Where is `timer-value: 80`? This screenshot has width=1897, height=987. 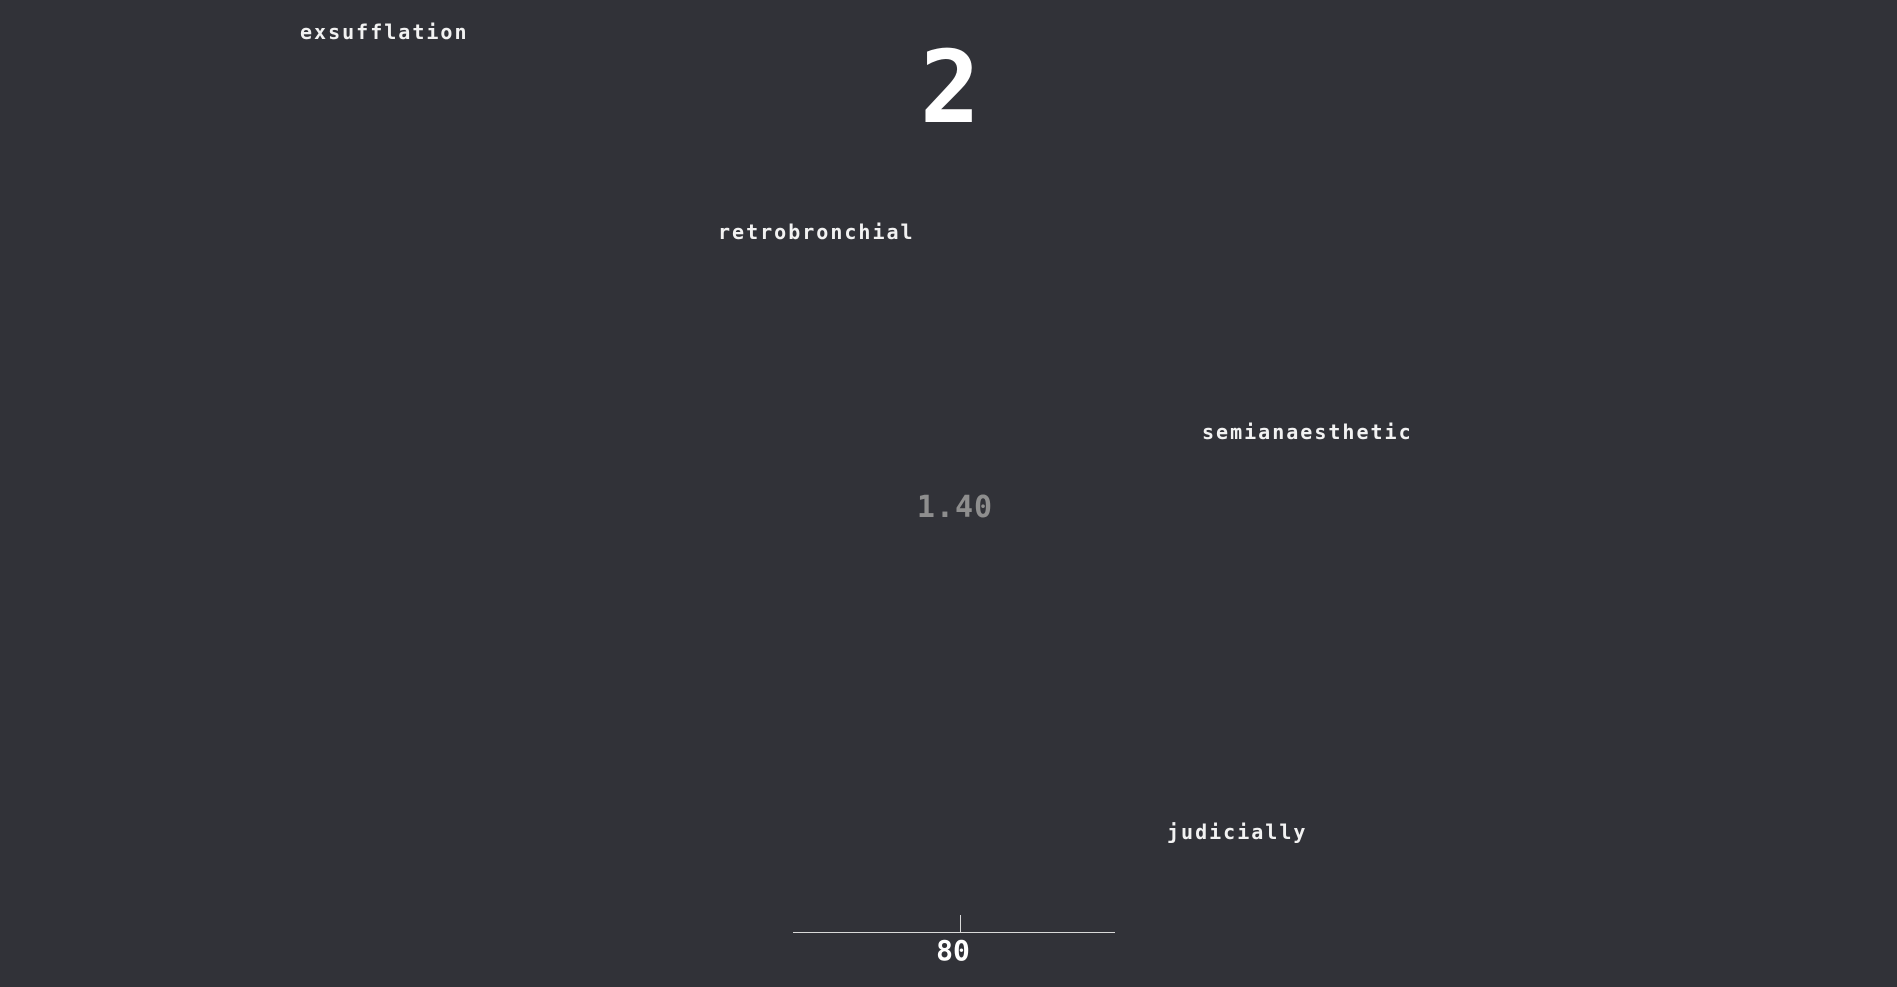 timer-value: 80 is located at coordinates (953, 950).